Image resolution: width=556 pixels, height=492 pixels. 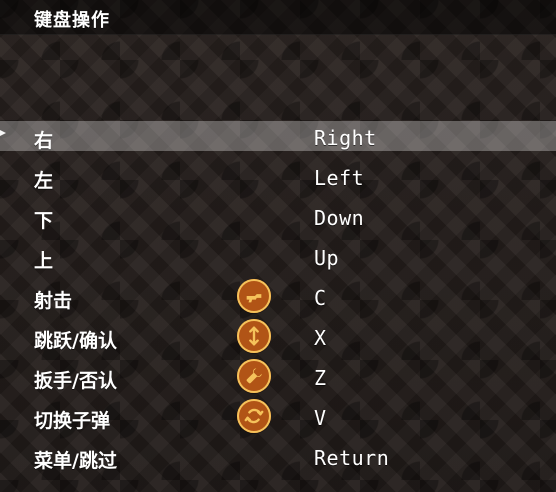 What do you see at coordinates (278, 17) in the screenshot?
I see `top-header-strip: 键盘操作` at bounding box center [278, 17].